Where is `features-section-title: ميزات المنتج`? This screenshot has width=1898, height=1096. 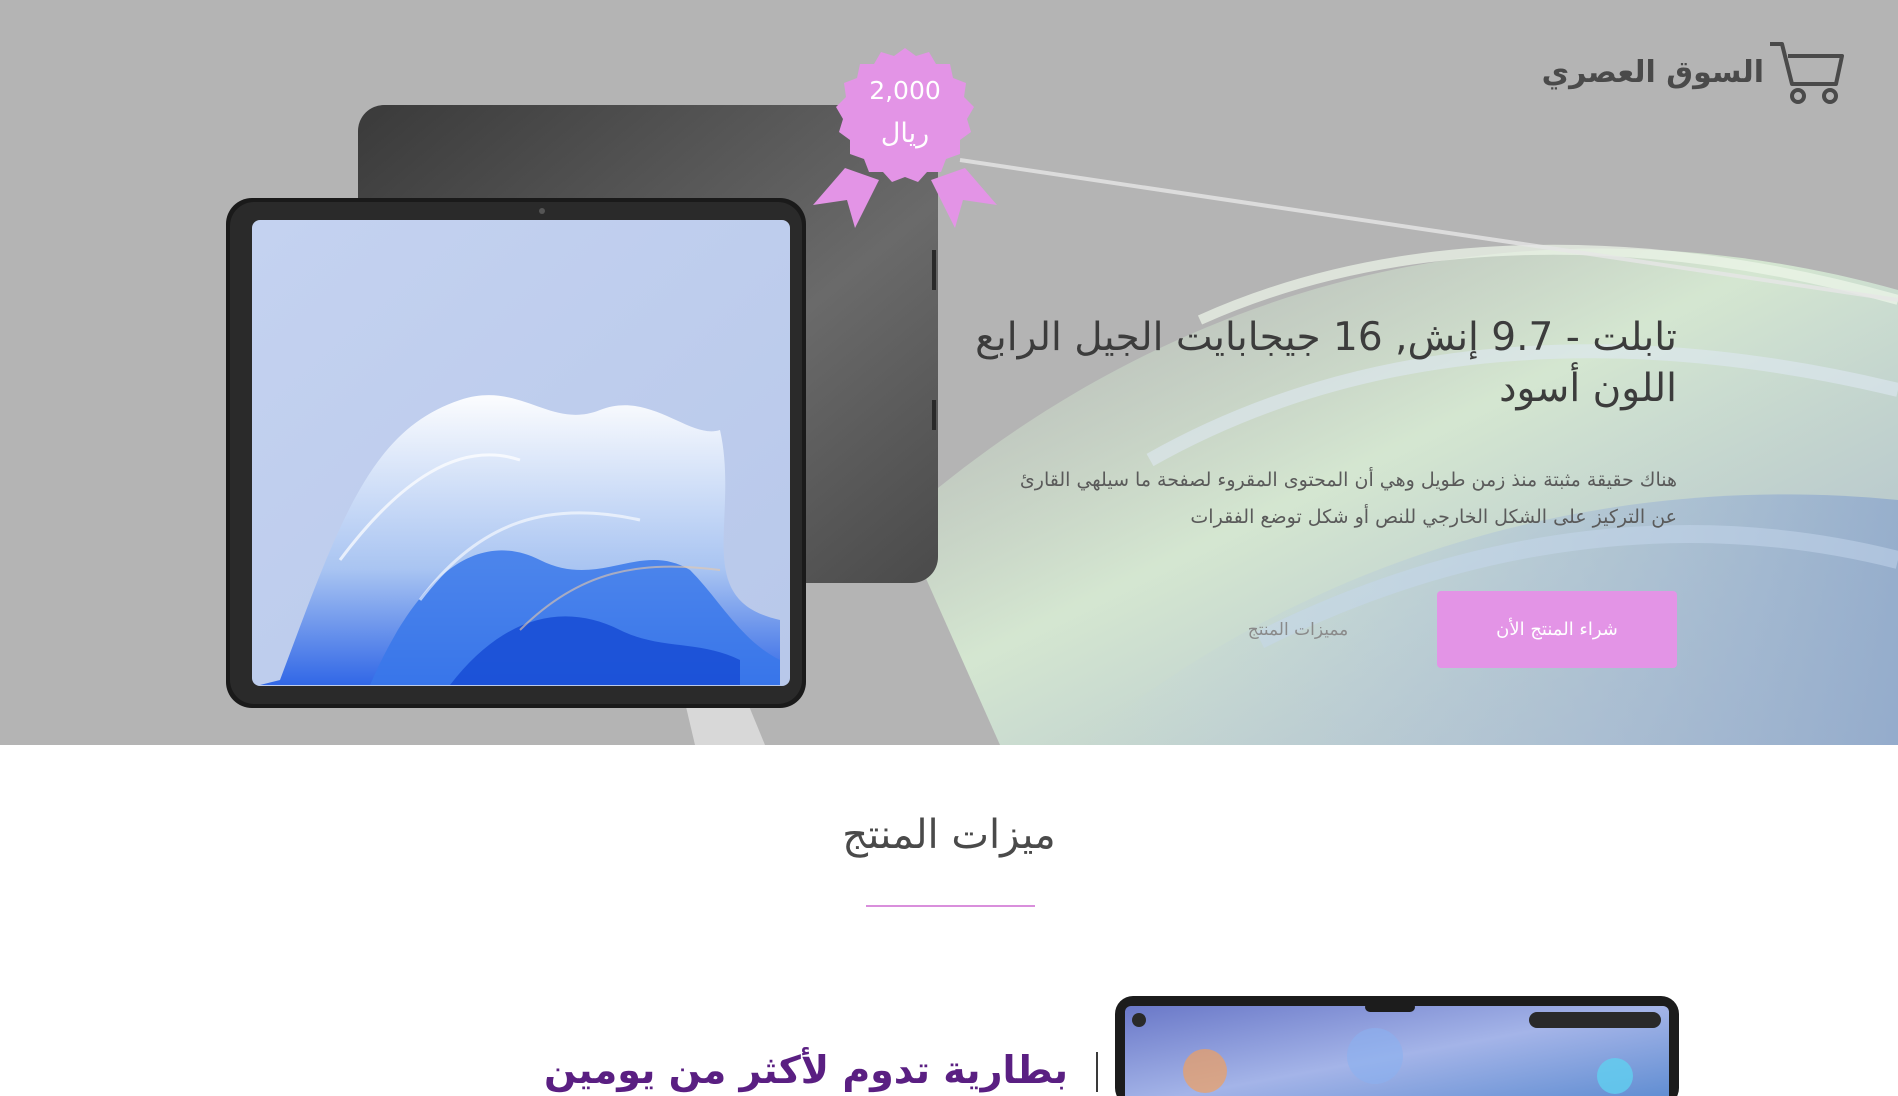
features-section-title: ميزات المنتج is located at coordinates (949, 835).